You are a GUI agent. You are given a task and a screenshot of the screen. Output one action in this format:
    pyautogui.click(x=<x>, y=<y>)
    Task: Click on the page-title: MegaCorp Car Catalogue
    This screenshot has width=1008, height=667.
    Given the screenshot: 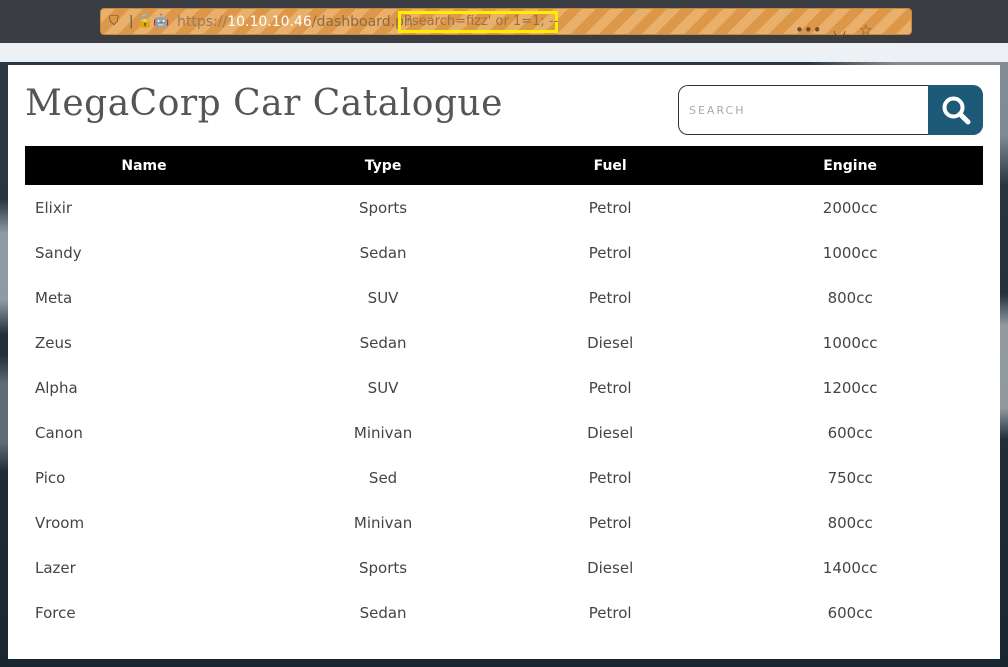 What is the action you would take?
    pyautogui.click(x=264, y=103)
    